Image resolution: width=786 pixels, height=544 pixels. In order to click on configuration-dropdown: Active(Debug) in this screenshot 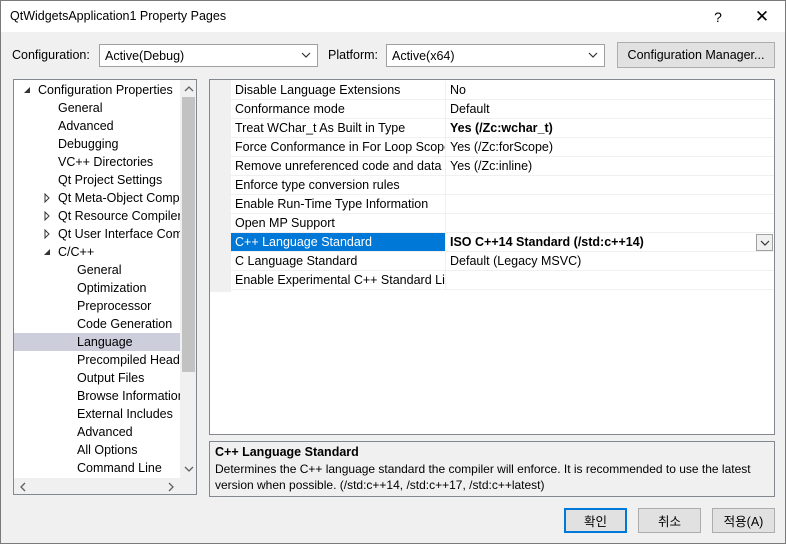, I will do `click(208, 55)`.